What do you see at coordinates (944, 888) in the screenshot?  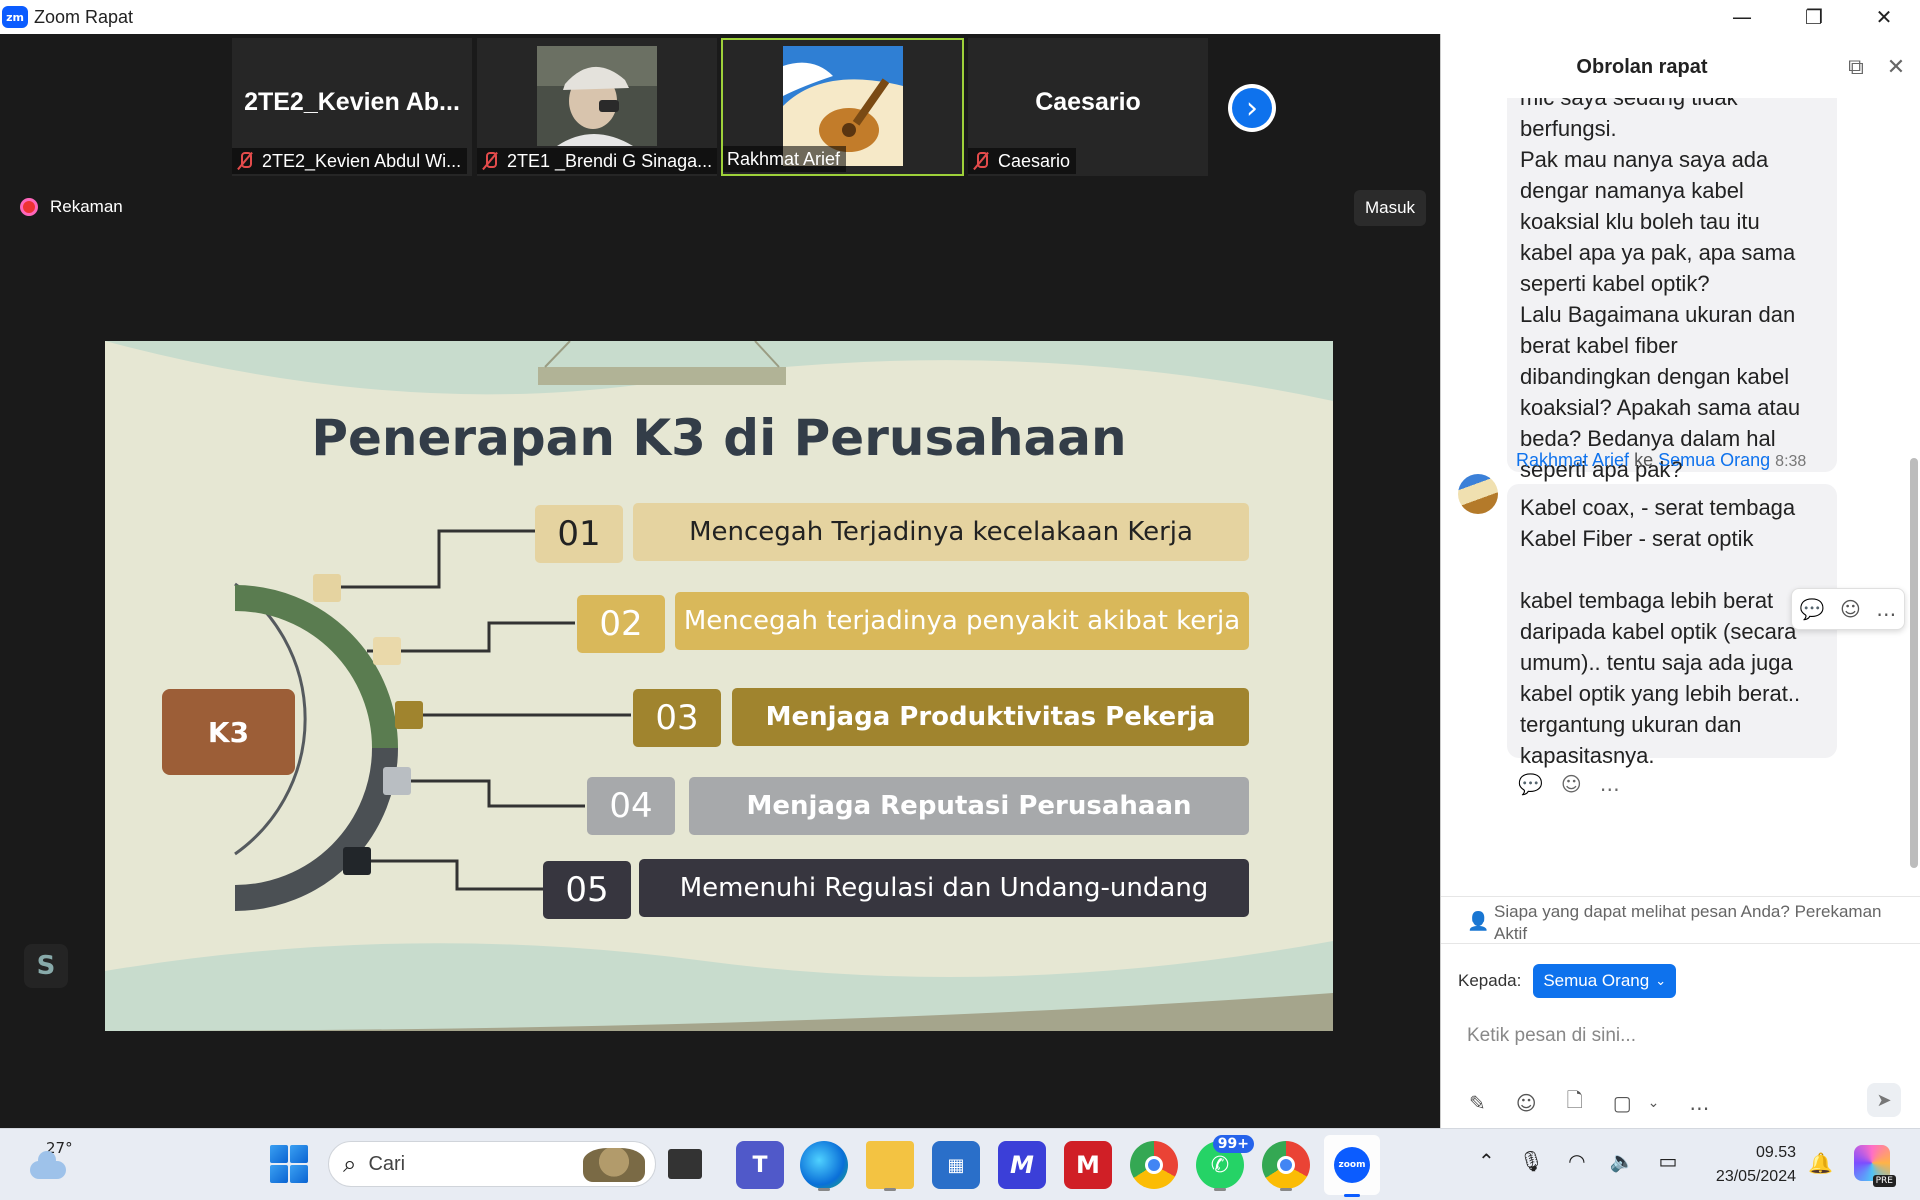 I see `item-label-05: Memenuhi Regulasi dan Undang-undang` at bounding box center [944, 888].